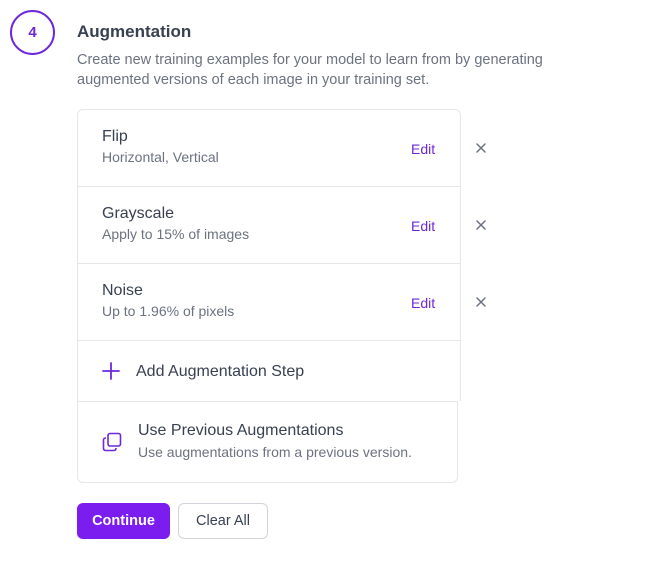  What do you see at coordinates (269, 302) in the screenshot?
I see `augmentation-row-noise: Noise Up to 1.96% of pixels Edit` at bounding box center [269, 302].